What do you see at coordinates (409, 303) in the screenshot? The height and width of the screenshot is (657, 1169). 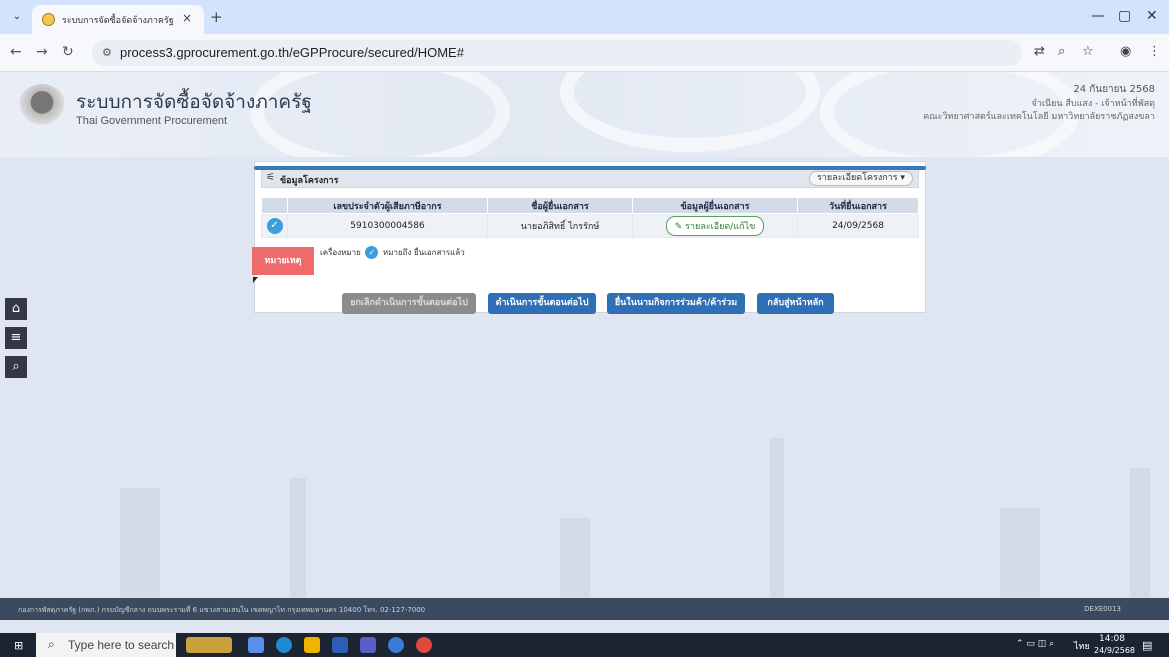 I see `cancel-next-step-button: ยกเลิกดำเนินการขั้นตอนต่อไป` at bounding box center [409, 303].